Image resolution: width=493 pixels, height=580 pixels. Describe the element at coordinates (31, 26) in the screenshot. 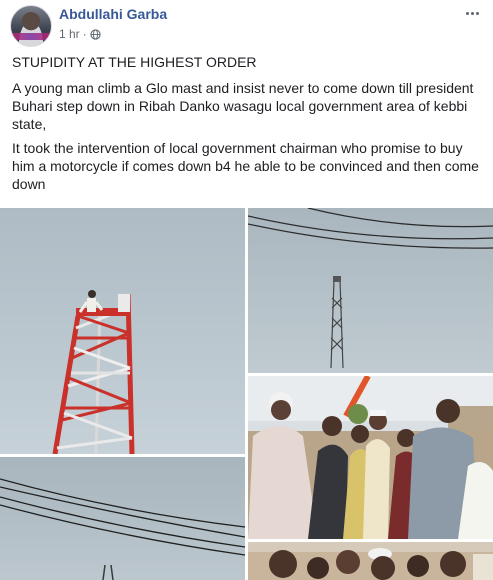

I see `author-avatar` at that location.